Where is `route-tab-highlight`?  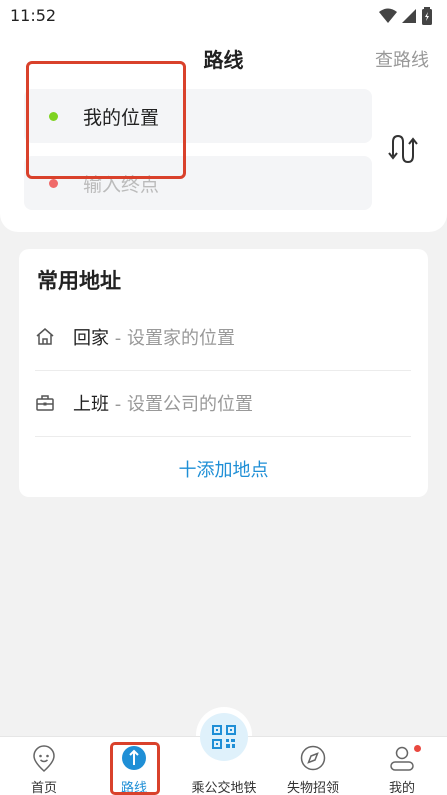
route-tab-highlight is located at coordinates (135, 768).